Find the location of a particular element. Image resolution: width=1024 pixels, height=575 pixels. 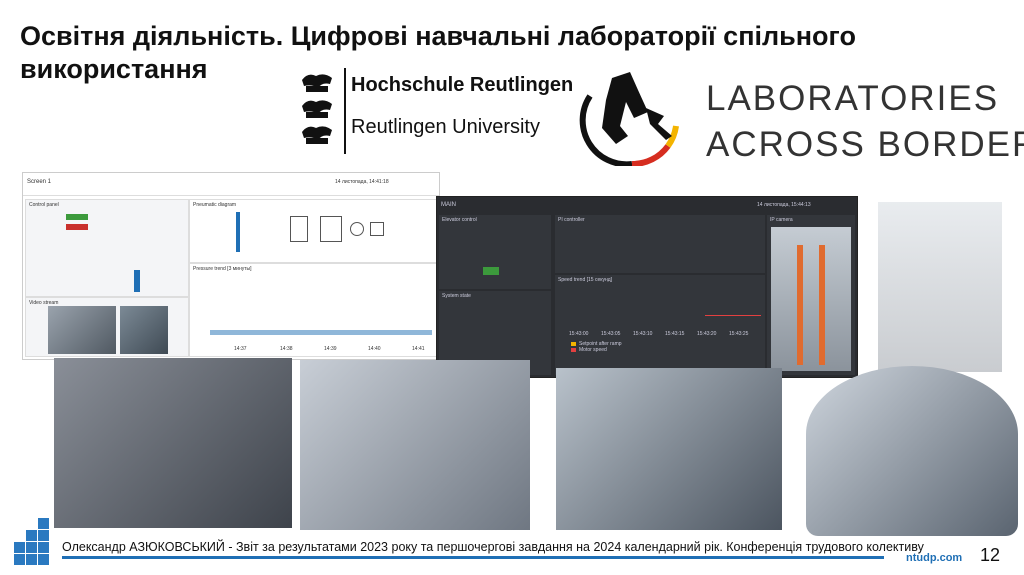

workshop-laptops-photo is located at coordinates (669, 449).